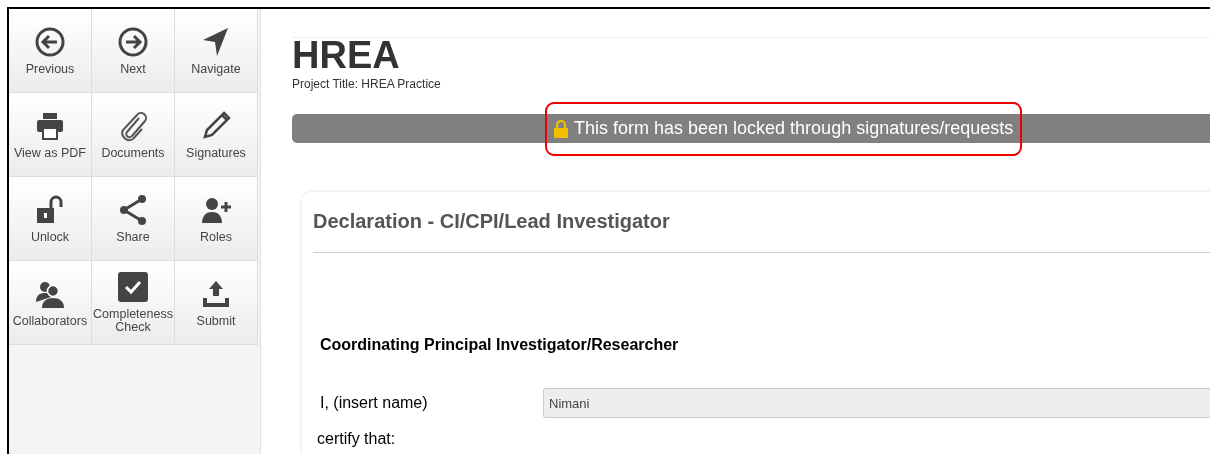  I want to click on toolbar-button: Submit, so click(216, 303).